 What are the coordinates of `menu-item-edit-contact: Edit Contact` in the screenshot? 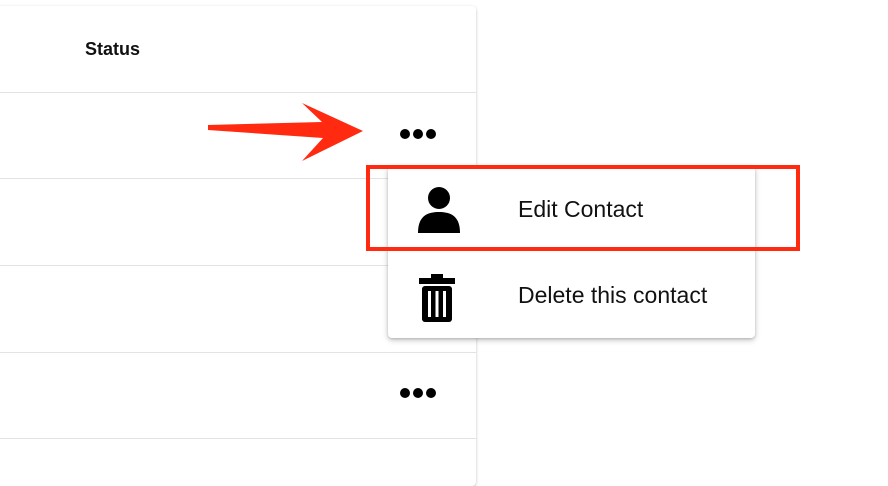 It's located at (571, 209).